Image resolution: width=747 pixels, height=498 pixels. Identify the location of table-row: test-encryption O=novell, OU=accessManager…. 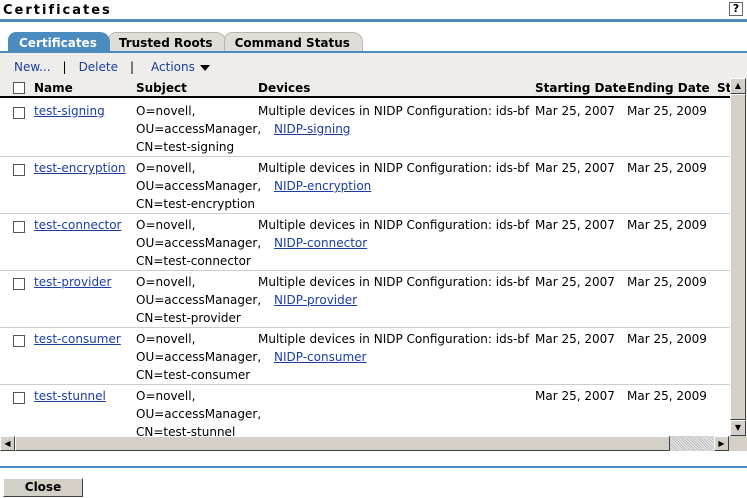
(365, 185).